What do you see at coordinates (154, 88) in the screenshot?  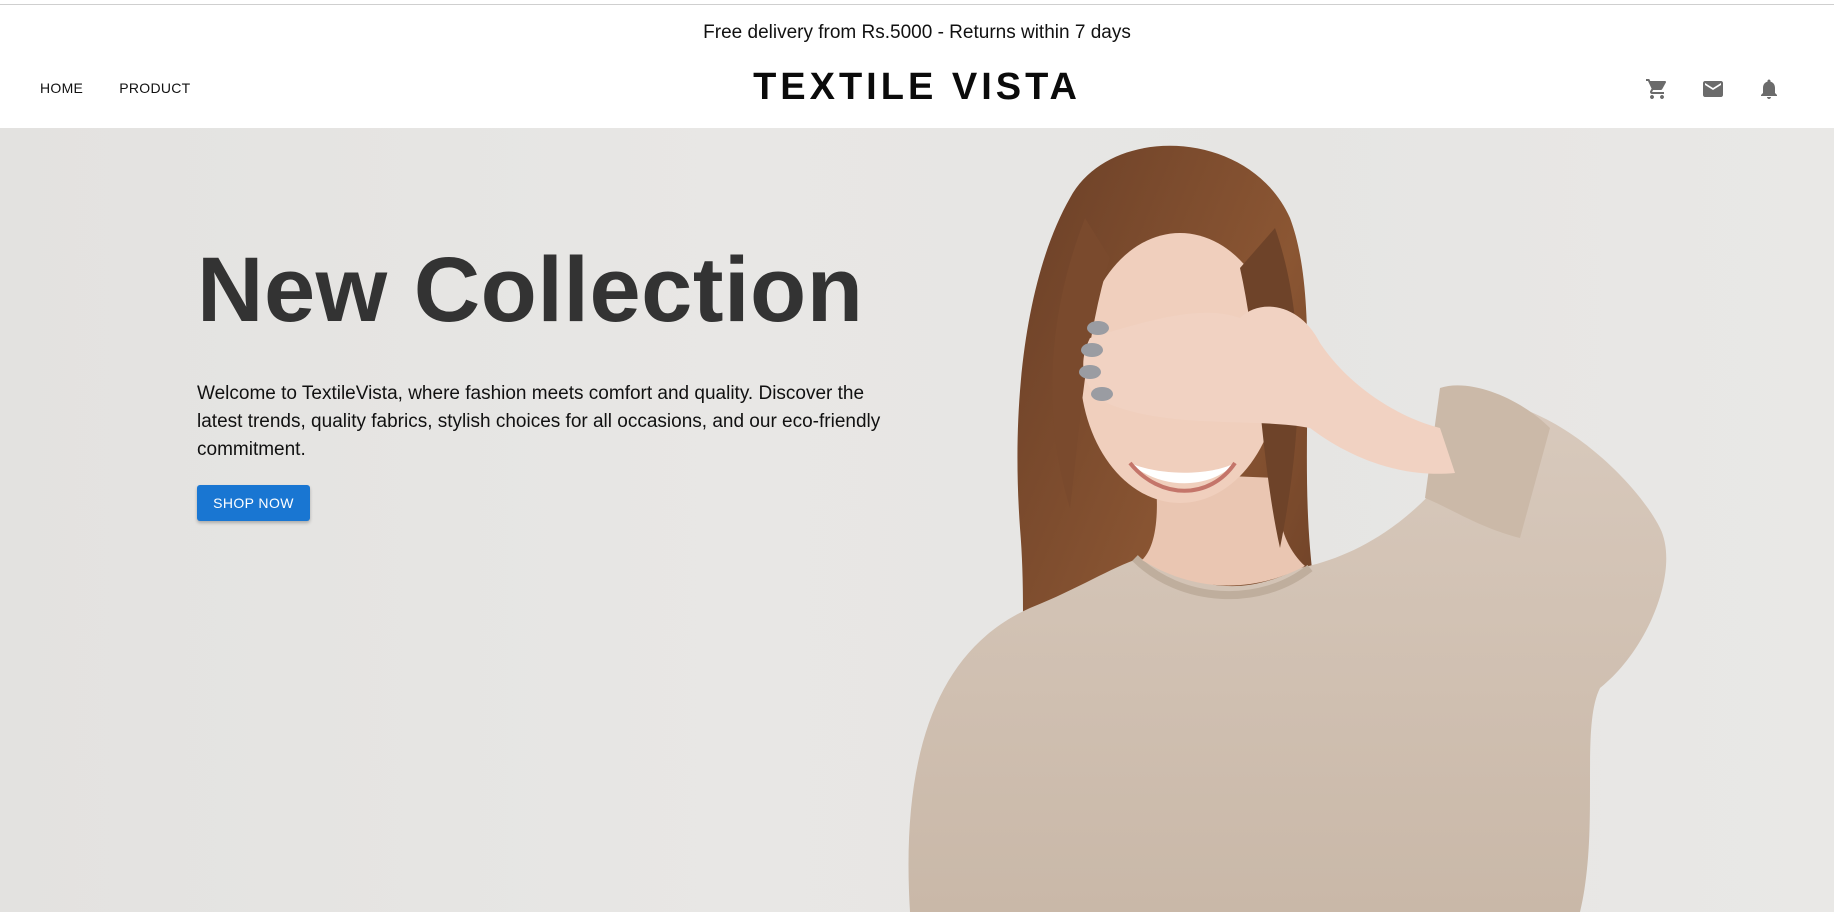 I see `nav-product-link: PRODUCT` at bounding box center [154, 88].